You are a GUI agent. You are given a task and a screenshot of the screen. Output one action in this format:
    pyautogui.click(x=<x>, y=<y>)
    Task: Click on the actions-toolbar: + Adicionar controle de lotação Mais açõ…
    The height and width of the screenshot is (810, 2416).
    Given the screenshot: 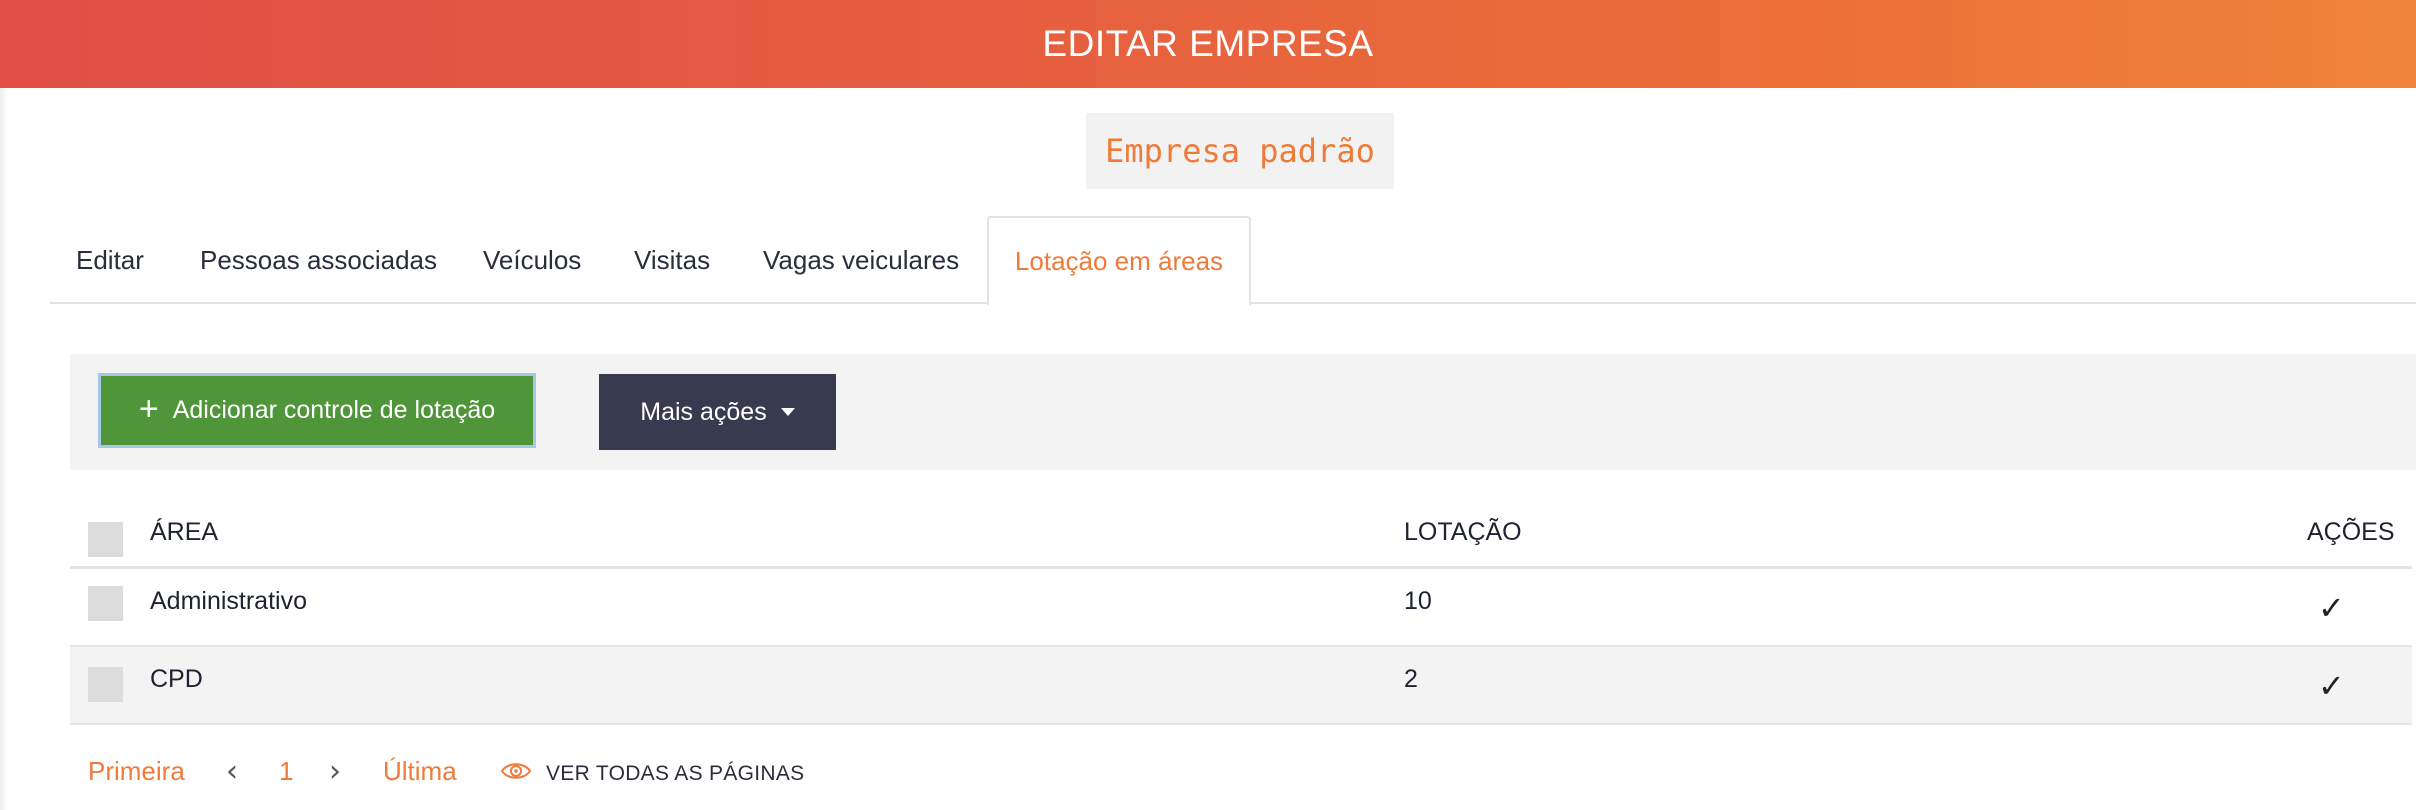 What is the action you would take?
    pyautogui.click(x=1243, y=412)
    